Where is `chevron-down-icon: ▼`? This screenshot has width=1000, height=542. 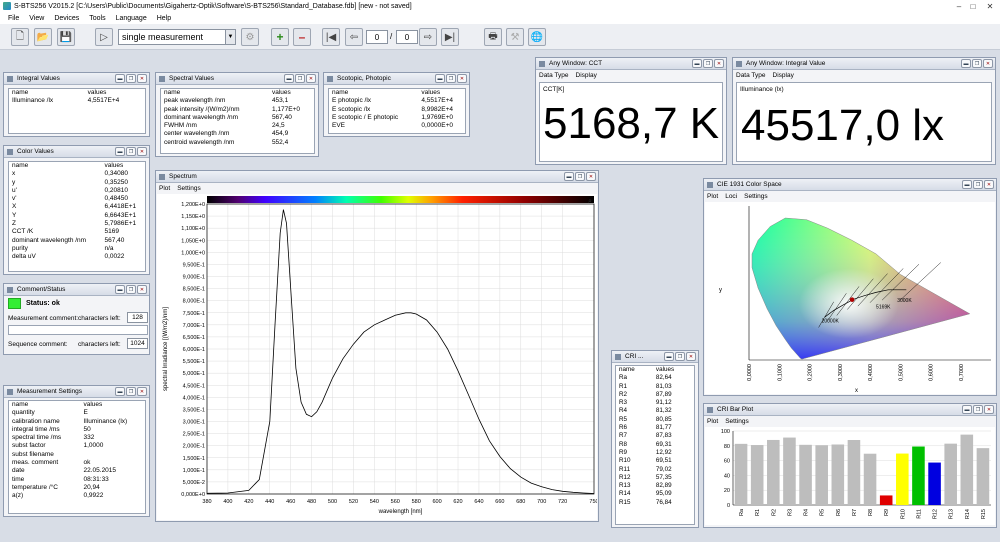
chevron-down-icon: ▼ is located at coordinates (230, 37).